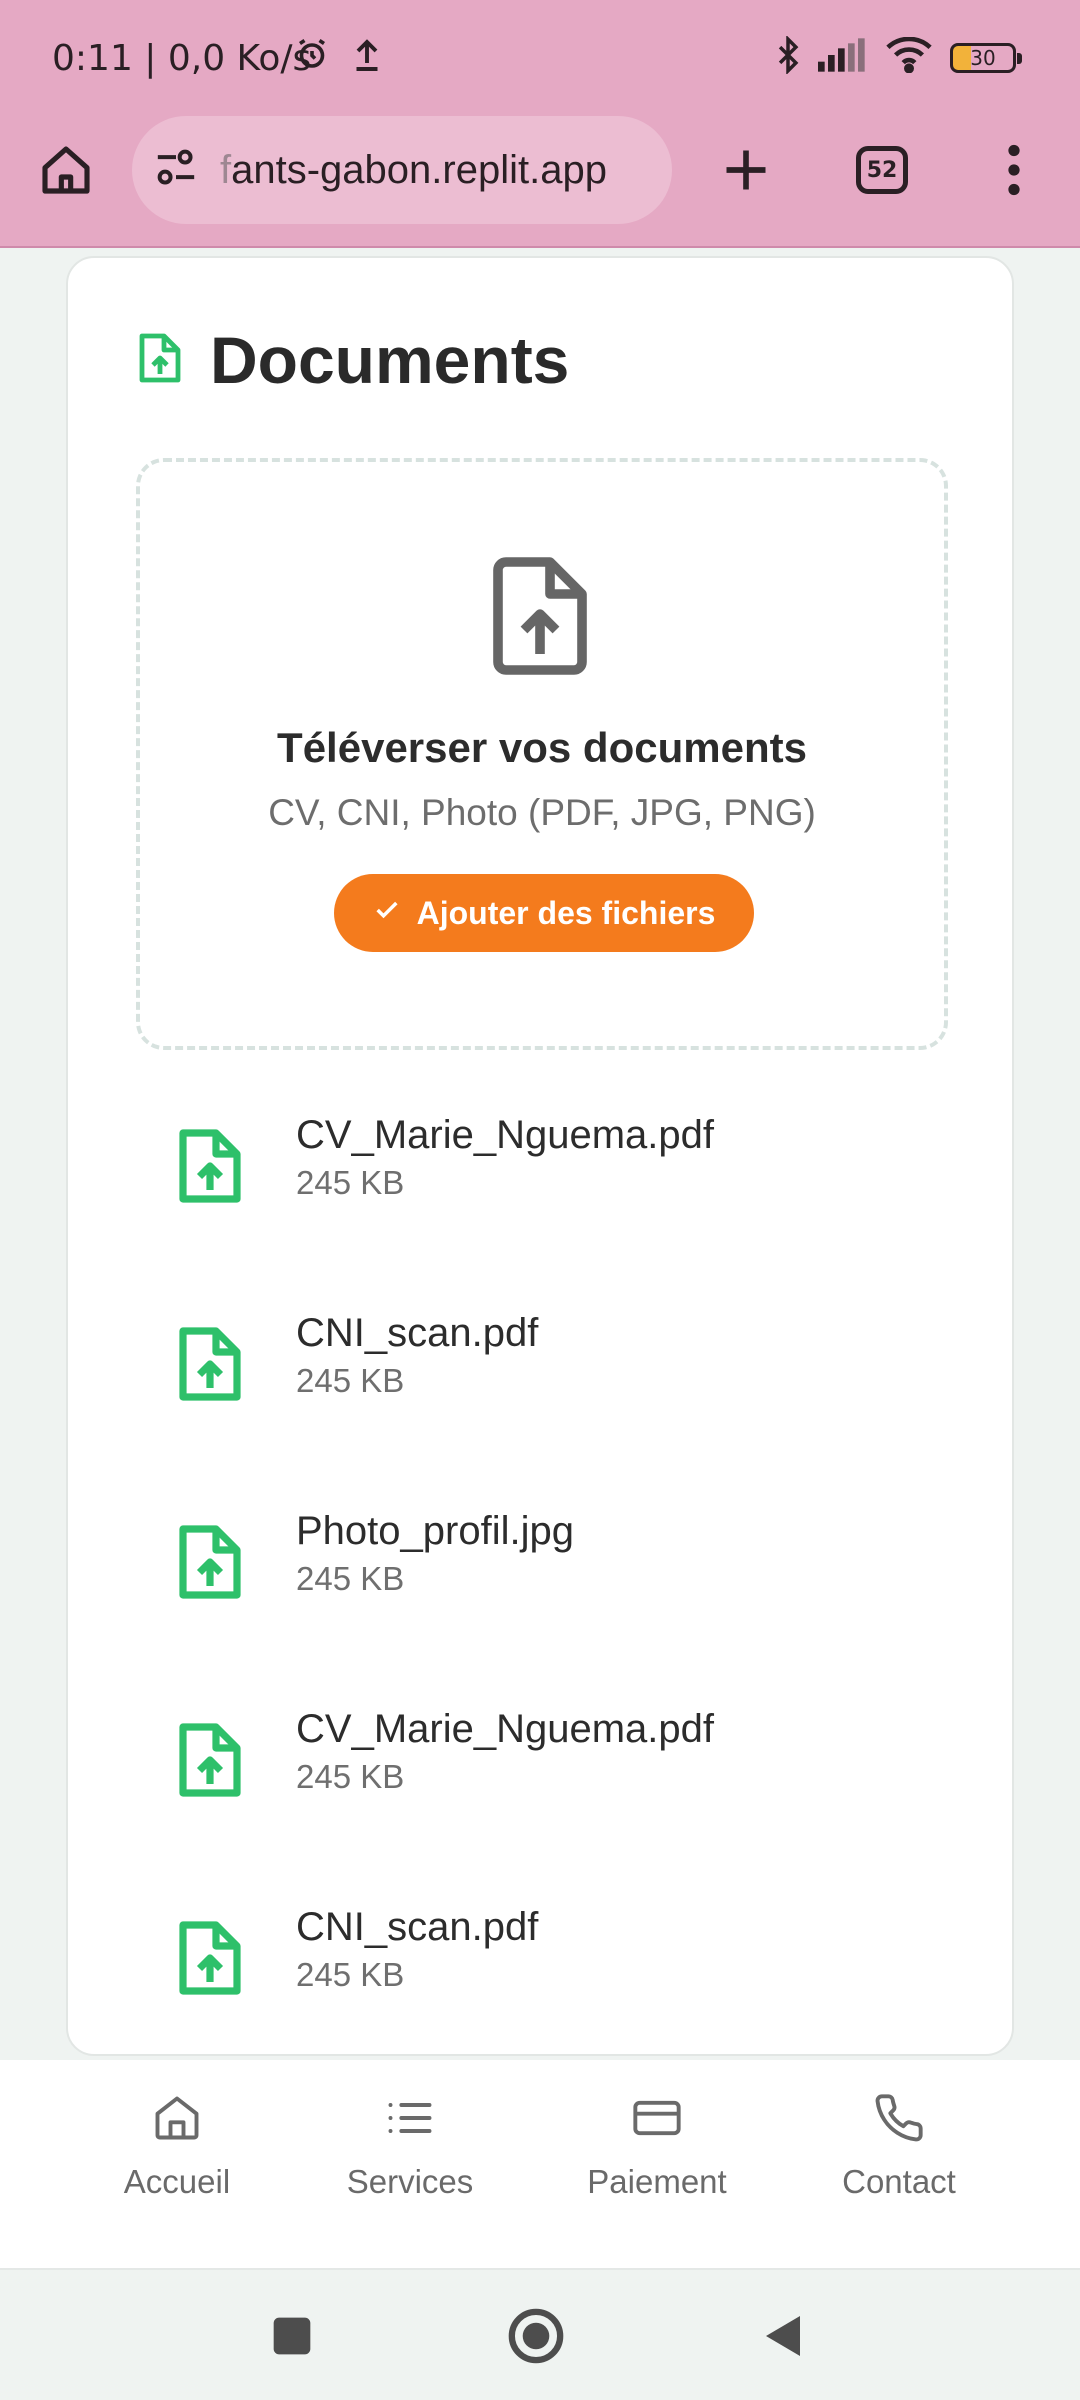 The height and width of the screenshot is (2400, 1080). Describe the element at coordinates (410, 2120) in the screenshot. I see `list-icon` at that location.